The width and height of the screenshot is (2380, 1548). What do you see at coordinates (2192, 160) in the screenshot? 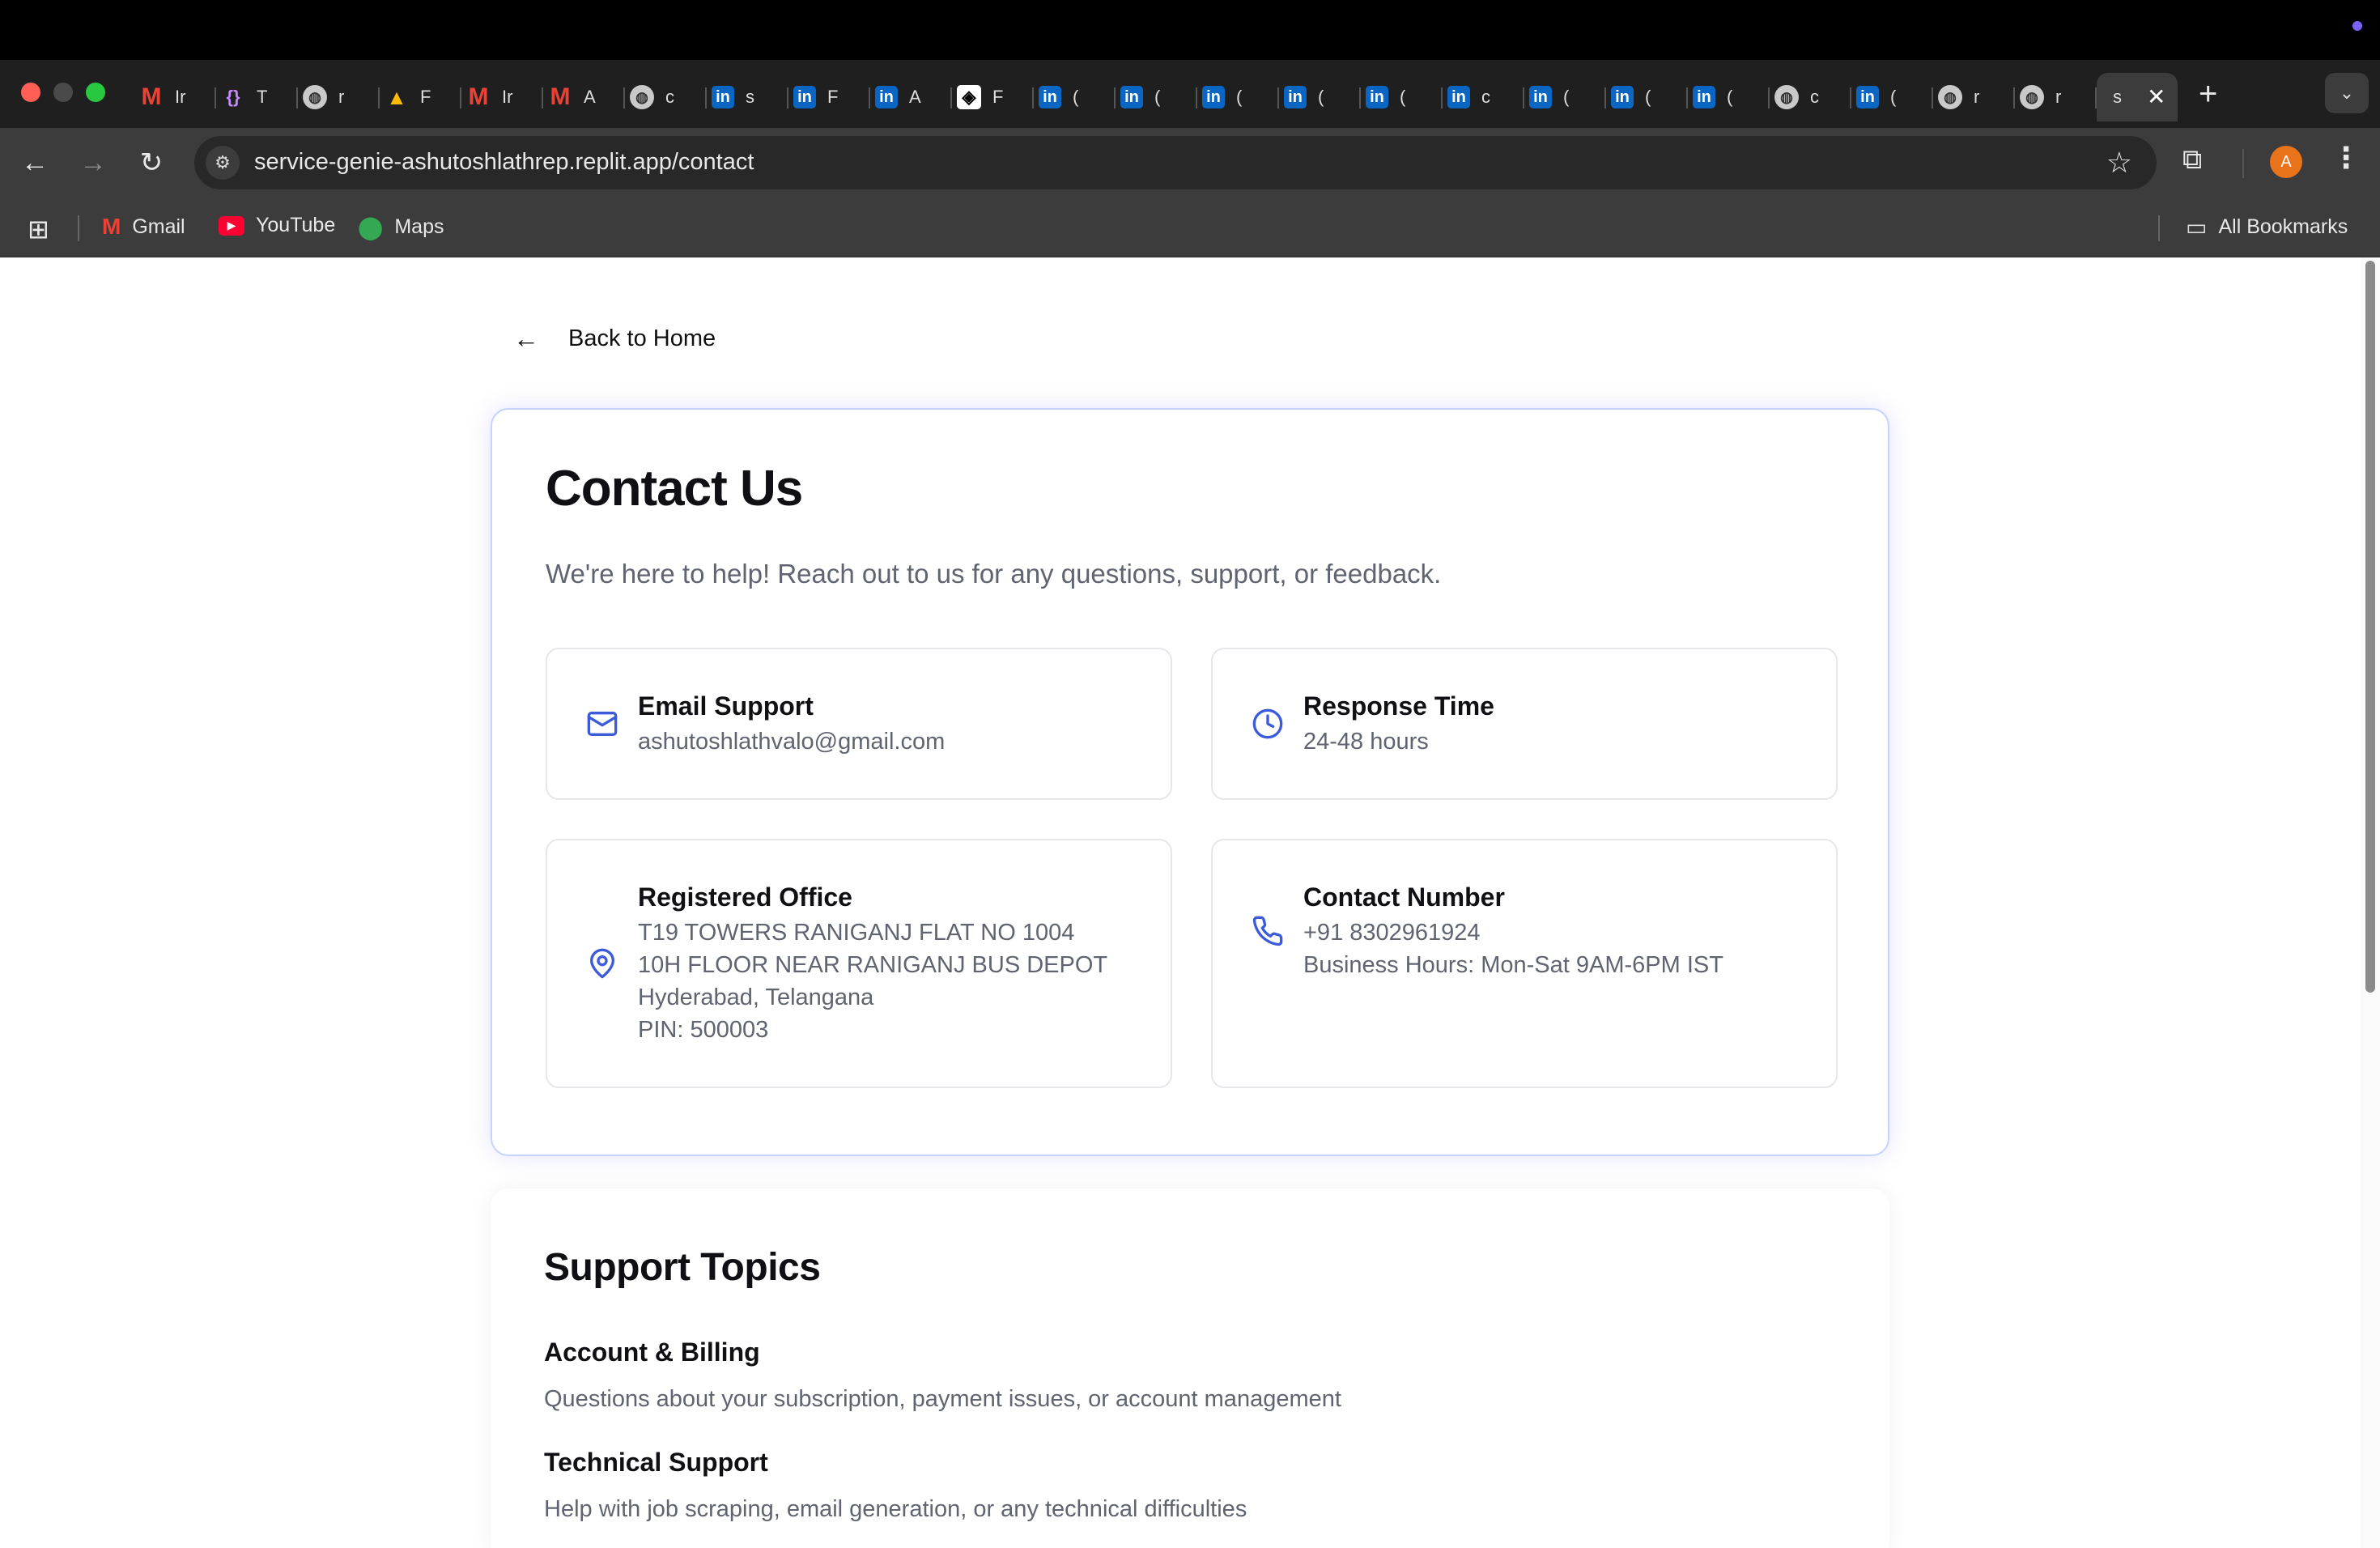
I see `extensions-puzzle-icon: ⧉` at bounding box center [2192, 160].